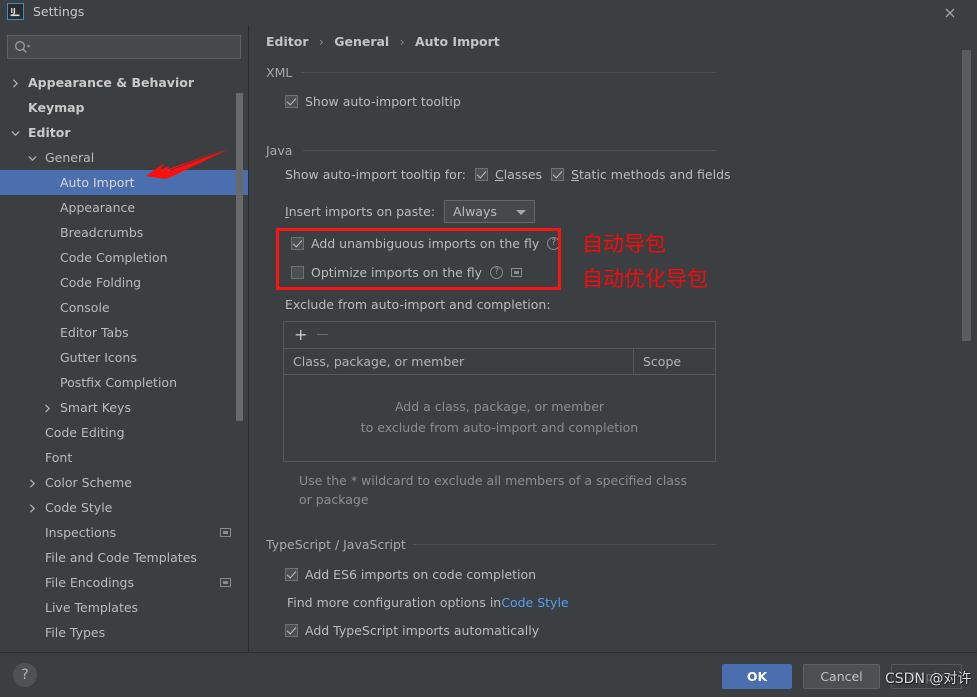 The height and width of the screenshot is (697, 977). What do you see at coordinates (118, 382) in the screenshot?
I see `sidebar-item-label: Postfix Completion` at bounding box center [118, 382].